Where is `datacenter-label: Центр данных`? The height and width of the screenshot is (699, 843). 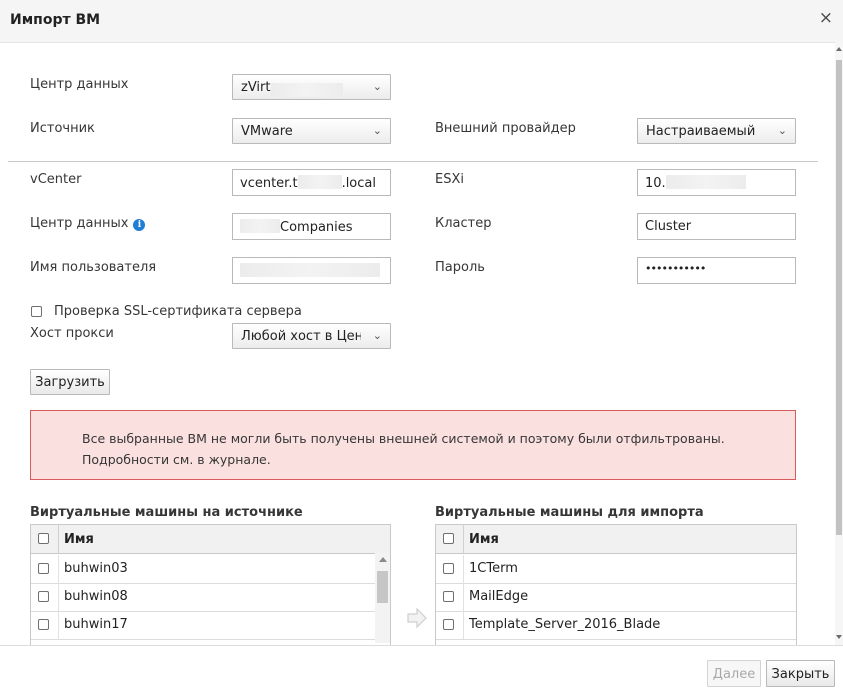
datacenter-label: Центр данных is located at coordinates (79, 84).